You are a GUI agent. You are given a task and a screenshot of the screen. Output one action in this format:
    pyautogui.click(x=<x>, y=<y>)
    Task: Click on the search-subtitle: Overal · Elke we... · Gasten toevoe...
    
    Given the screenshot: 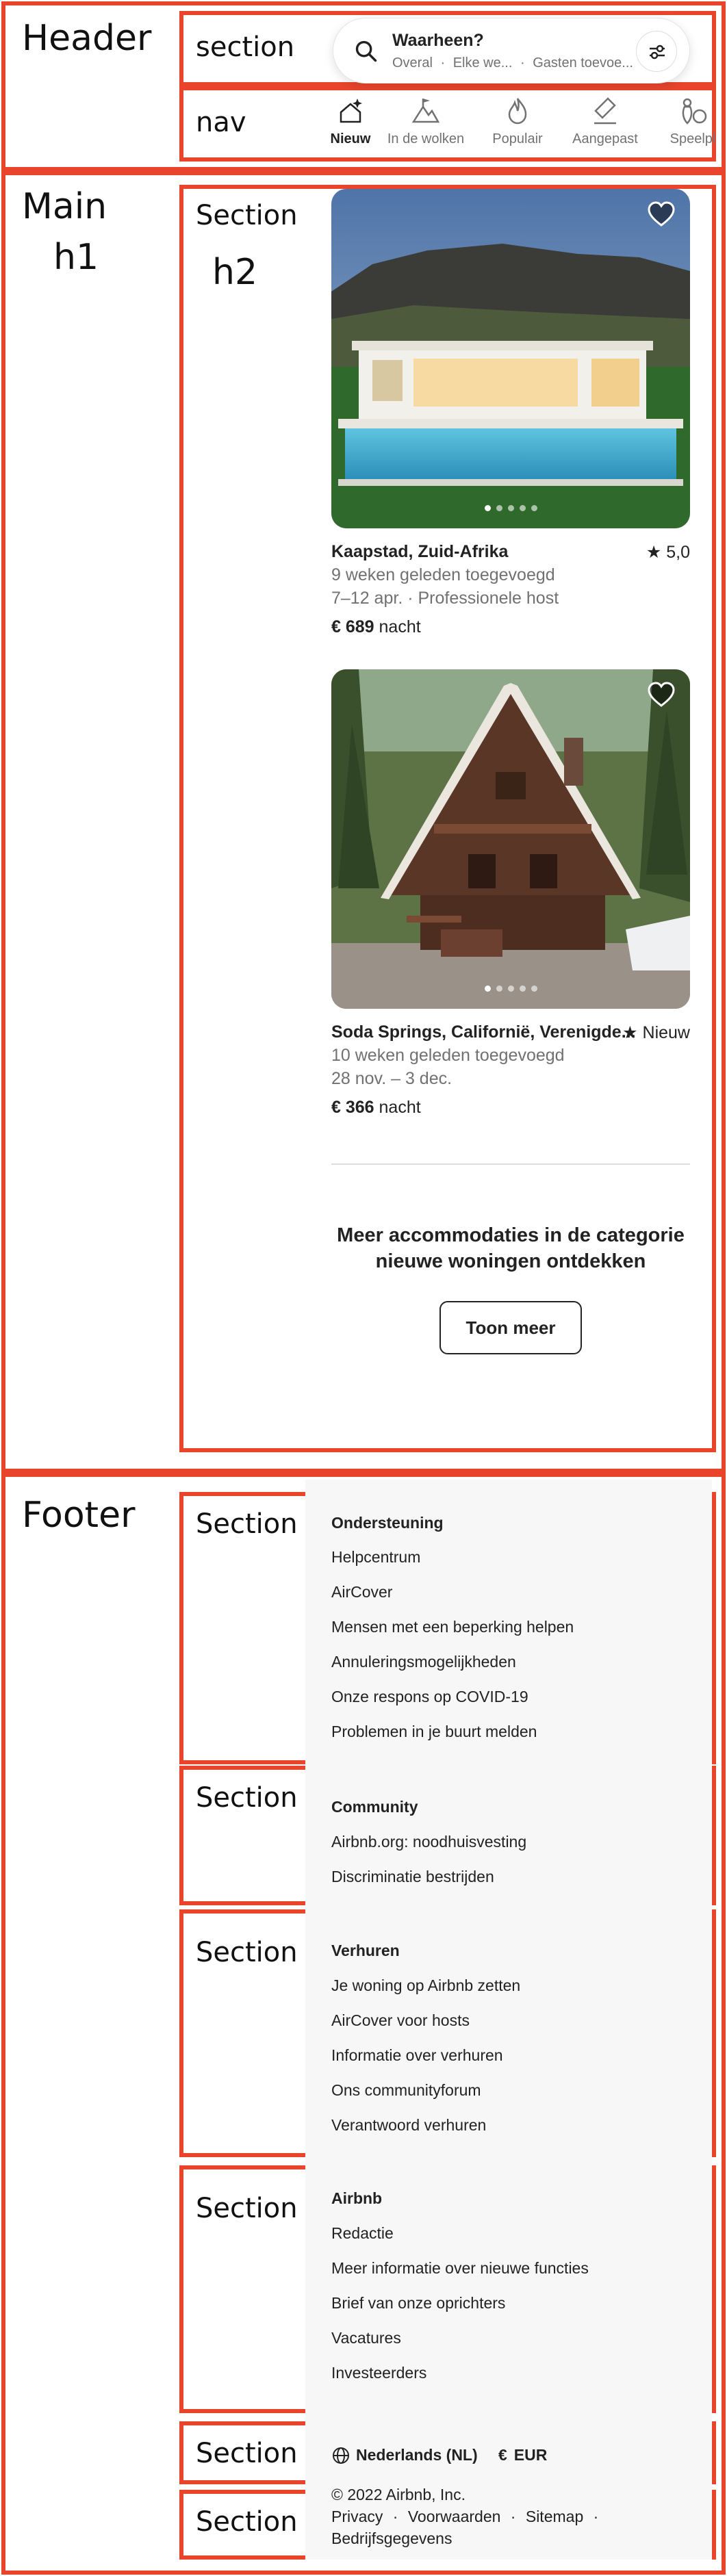 What is the action you would take?
    pyautogui.click(x=513, y=62)
    